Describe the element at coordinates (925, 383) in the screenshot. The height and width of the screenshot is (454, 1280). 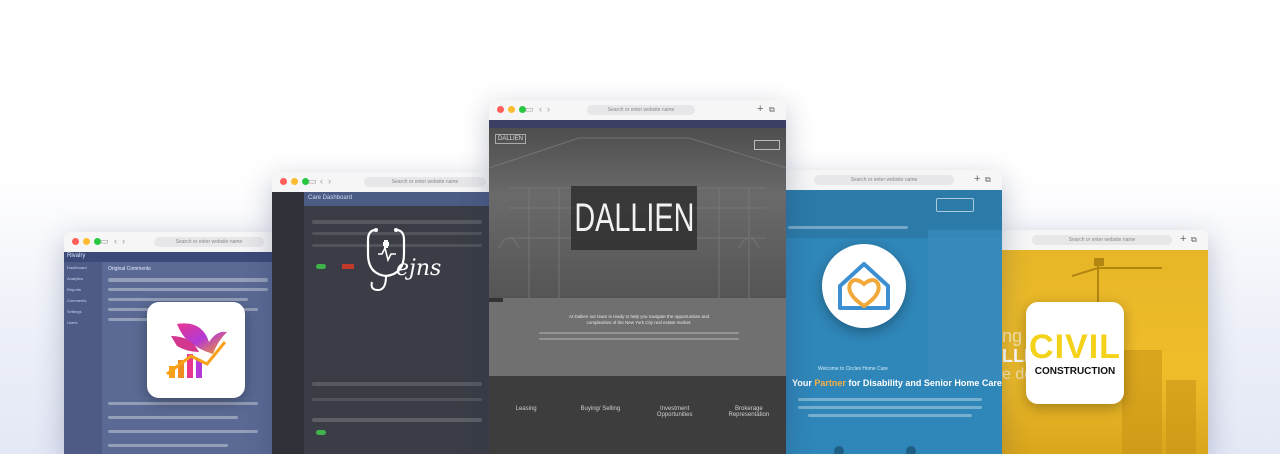
I see `headline-suffix: for Disability and Senior Home Care` at that location.